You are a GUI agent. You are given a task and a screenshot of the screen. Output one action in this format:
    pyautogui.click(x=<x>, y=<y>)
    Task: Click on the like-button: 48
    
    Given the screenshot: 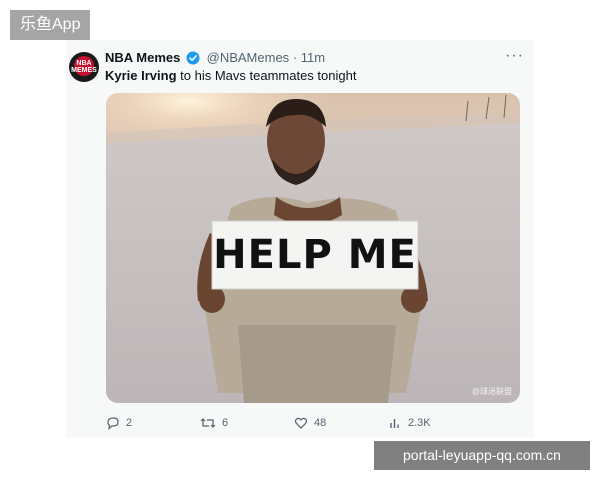 What is the action you would take?
    pyautogui.click(x=310, y=423)
    